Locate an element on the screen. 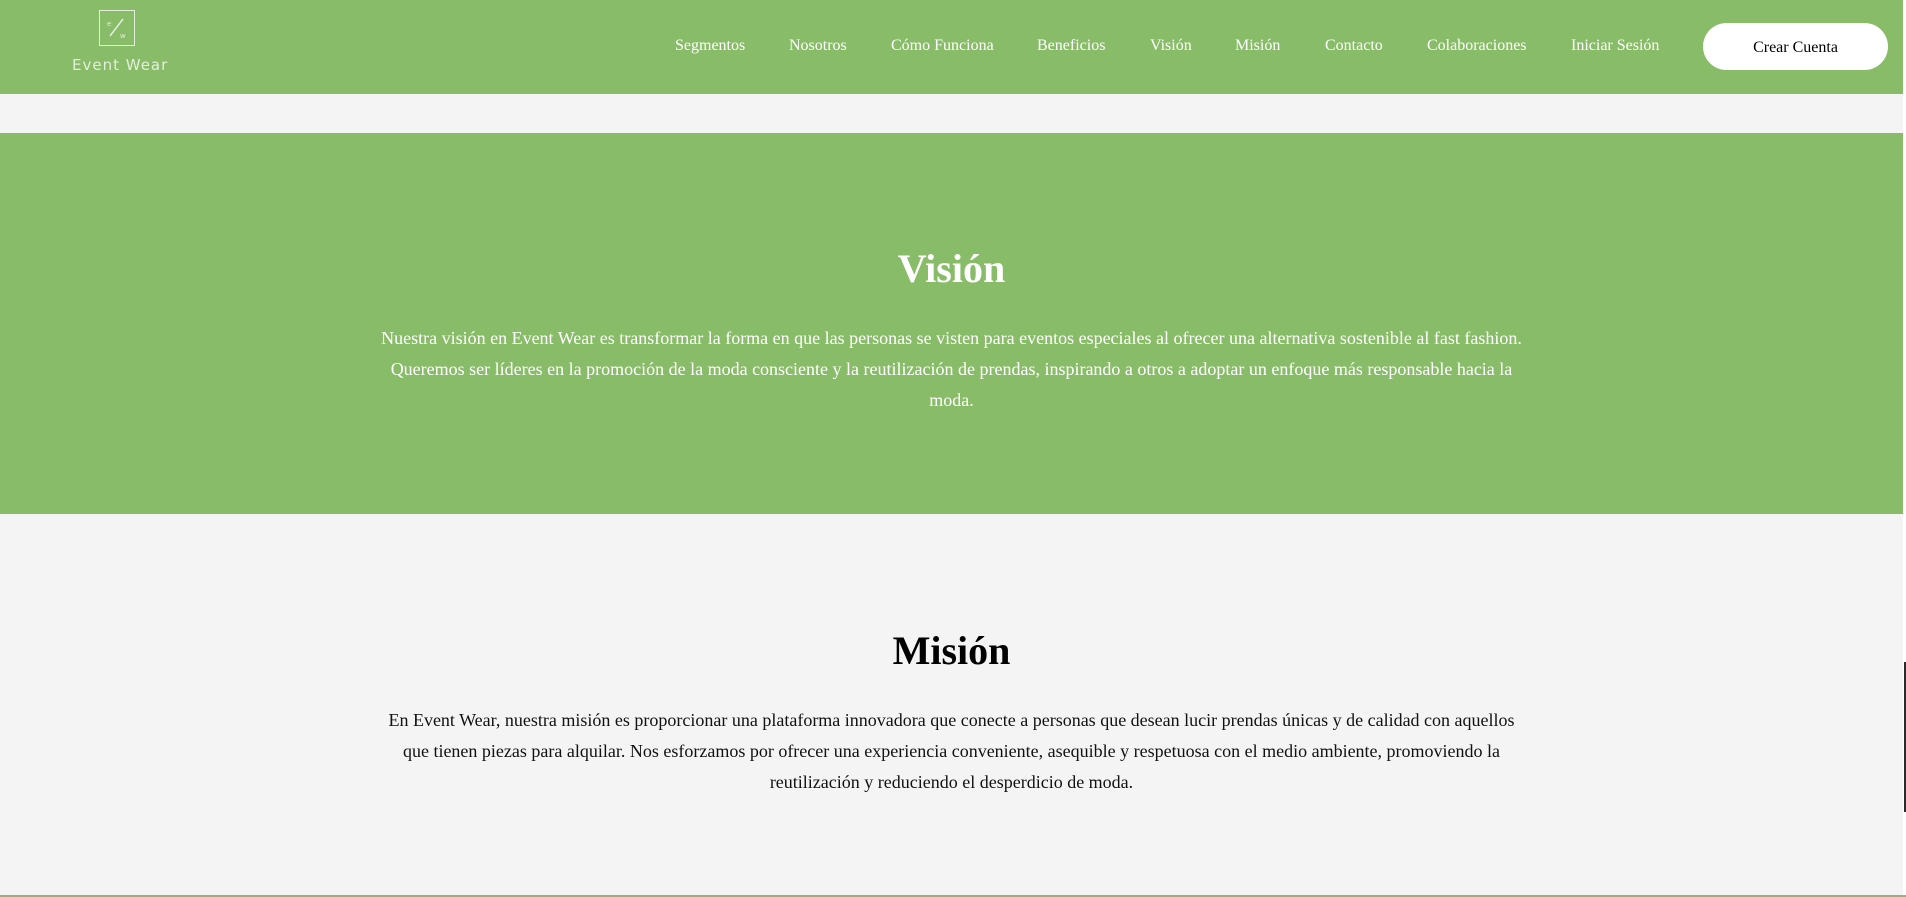  nav-item-como-funciona: Cómo Funciona is located at coordinates (942, 46).